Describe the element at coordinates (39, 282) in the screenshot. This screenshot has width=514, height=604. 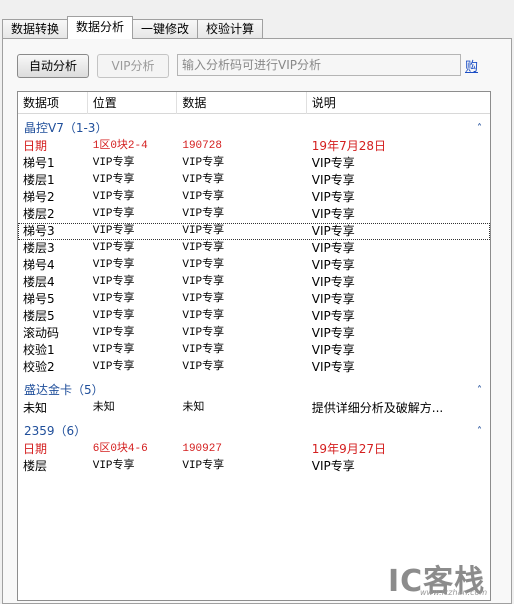
I see `cell-item: 楼层4` at that location.